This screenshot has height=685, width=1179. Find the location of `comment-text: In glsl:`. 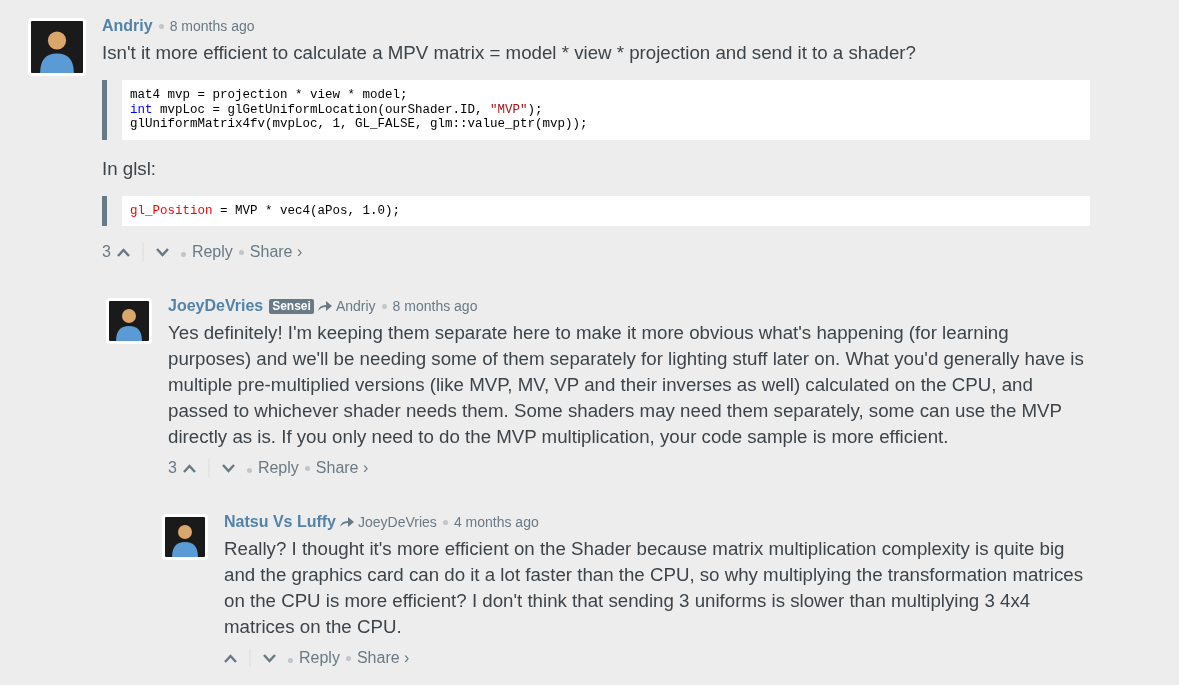

comment-text: In glsl: is located at coordinates (129, 168).